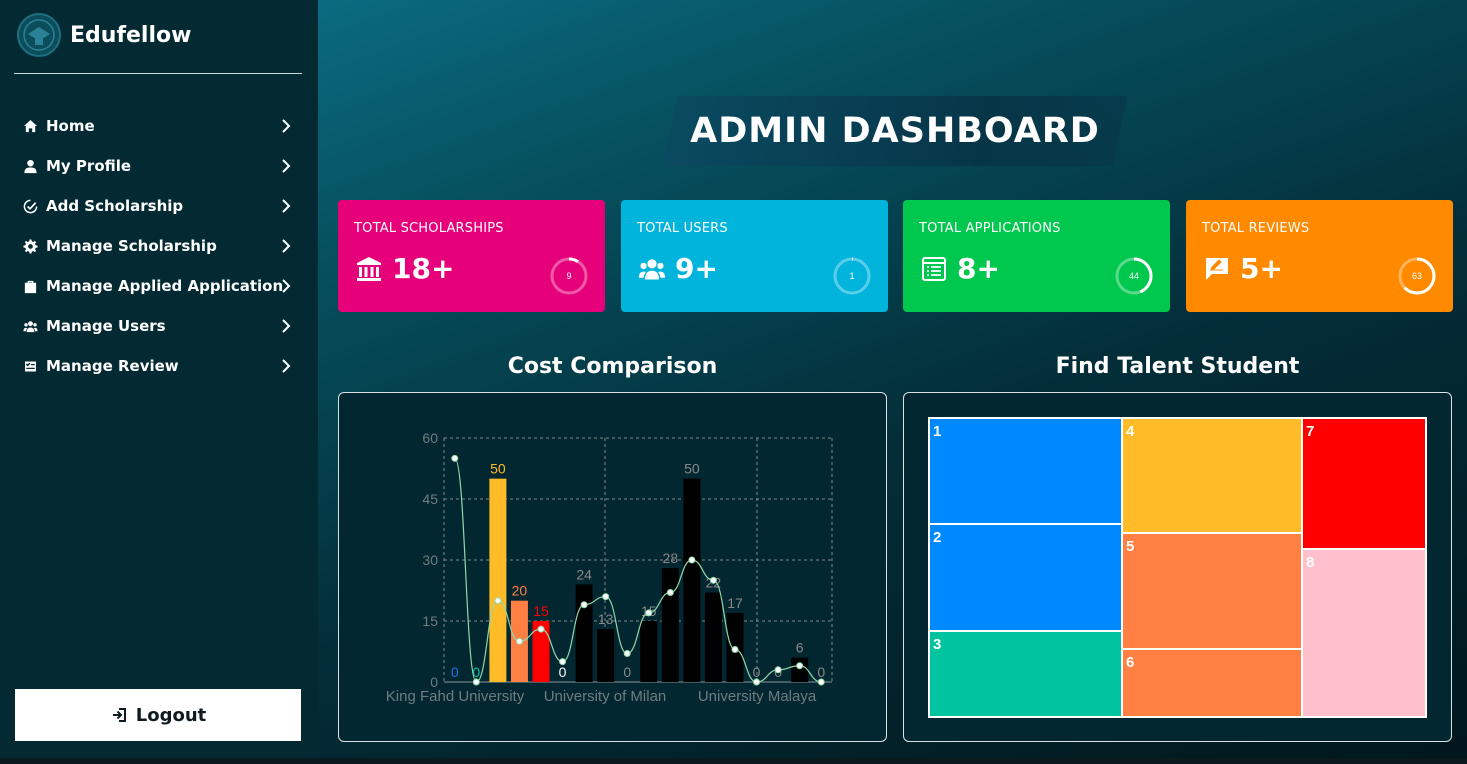 Image resolution: width=1467 pixels, height=764 pixels. Describe the element at coordinates (671, 558) in the screenshot. I see `bar-label: 28` at that location.